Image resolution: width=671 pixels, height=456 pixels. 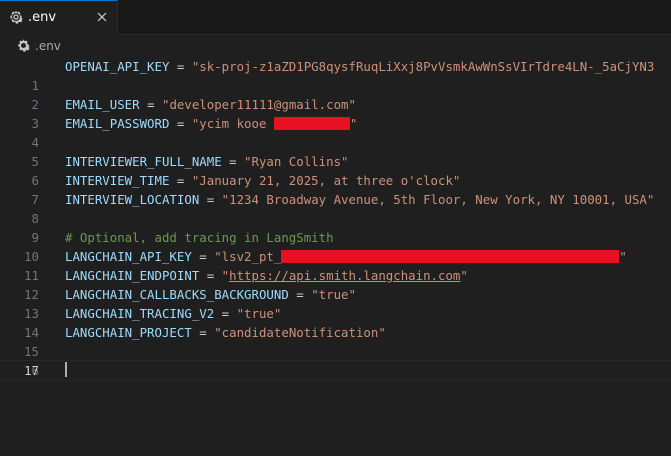 I want to click on code-line: 14 LANGCHAIN_TRACING_V2 = "true", so click(x=335, y=322).